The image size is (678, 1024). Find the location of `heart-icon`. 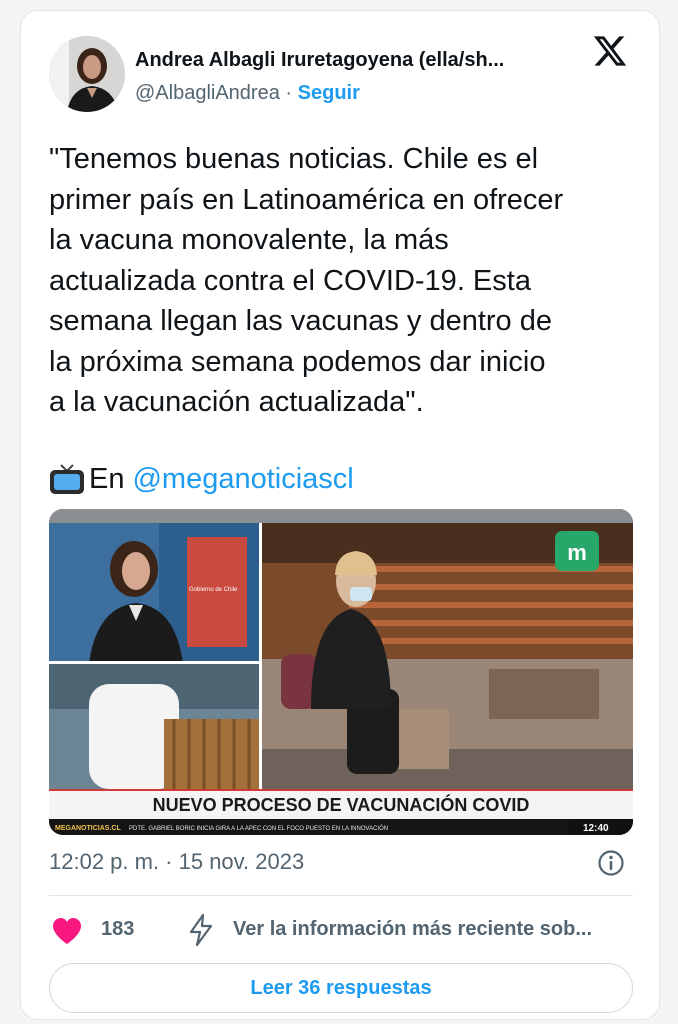

heart-icon is located at coordinates (67, 931).